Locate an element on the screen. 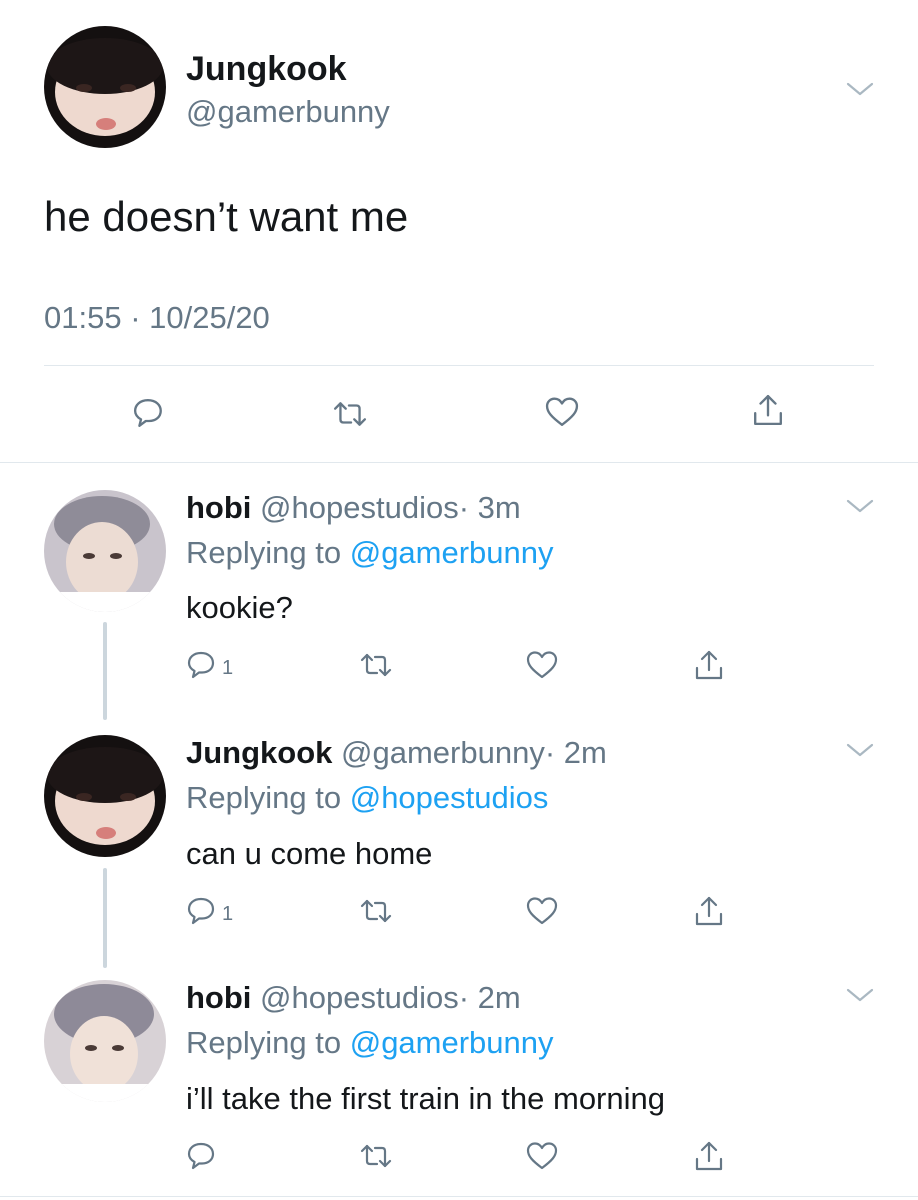  reply-header: Jungkook @gamerbunny· 2m is located at coordinates (396, 753).